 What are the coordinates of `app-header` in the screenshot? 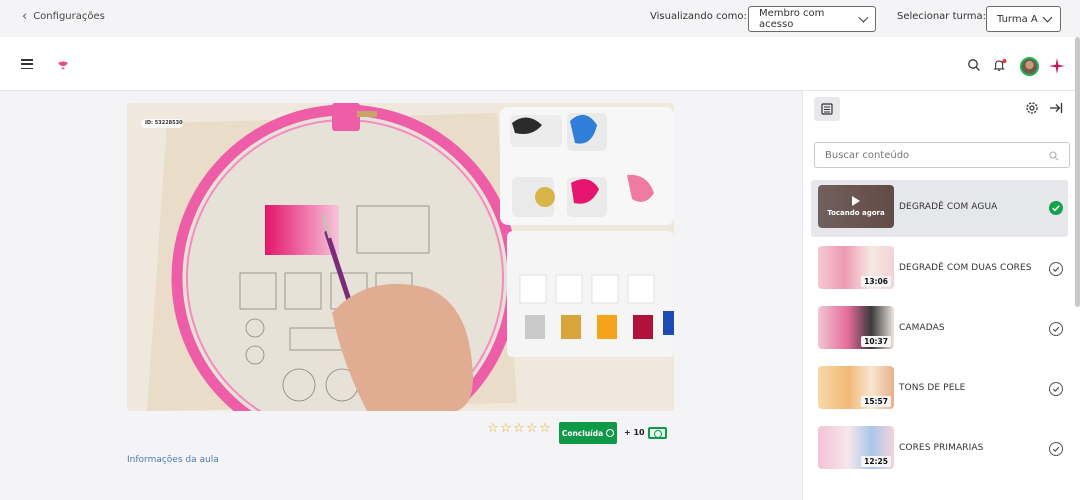 It's located at (537, 64).